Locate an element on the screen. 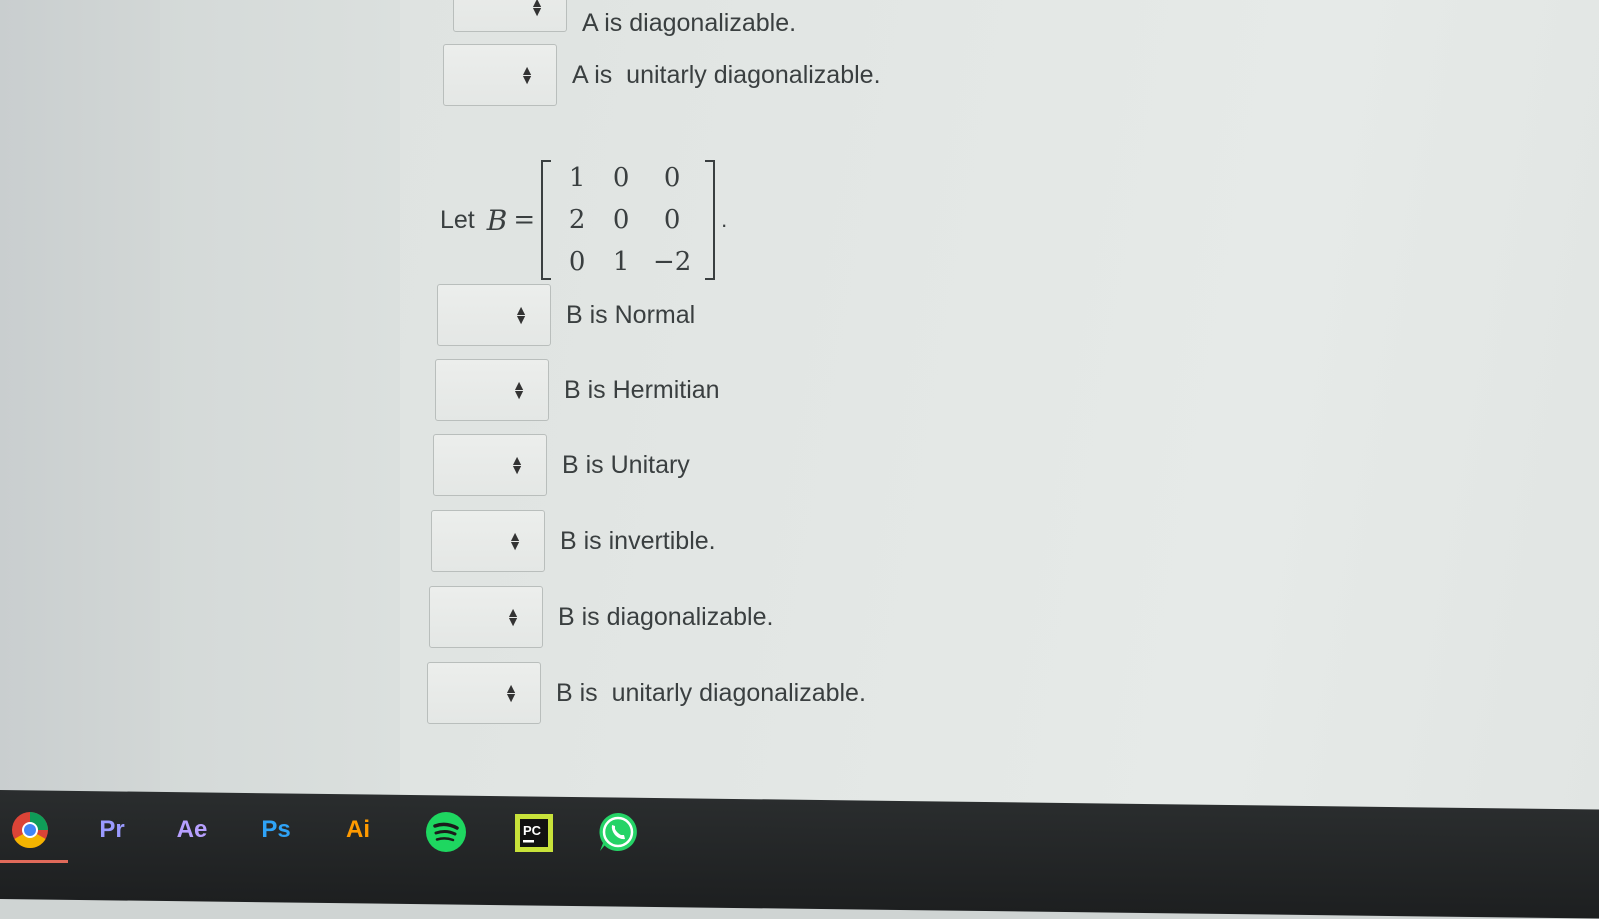 The image size is (1599, 919). matrix-definition: Let B = 1 0 0 2 0 0 0 1 −2 . is located at coordinates (583, 220).